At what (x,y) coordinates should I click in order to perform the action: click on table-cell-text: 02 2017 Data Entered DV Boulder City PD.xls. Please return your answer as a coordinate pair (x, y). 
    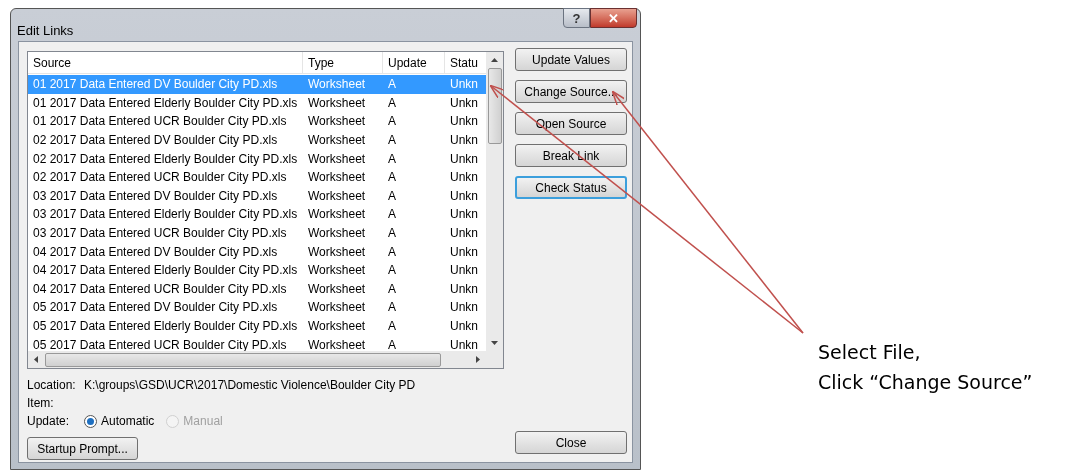
    Looking at the image, I should click on (155, 141).